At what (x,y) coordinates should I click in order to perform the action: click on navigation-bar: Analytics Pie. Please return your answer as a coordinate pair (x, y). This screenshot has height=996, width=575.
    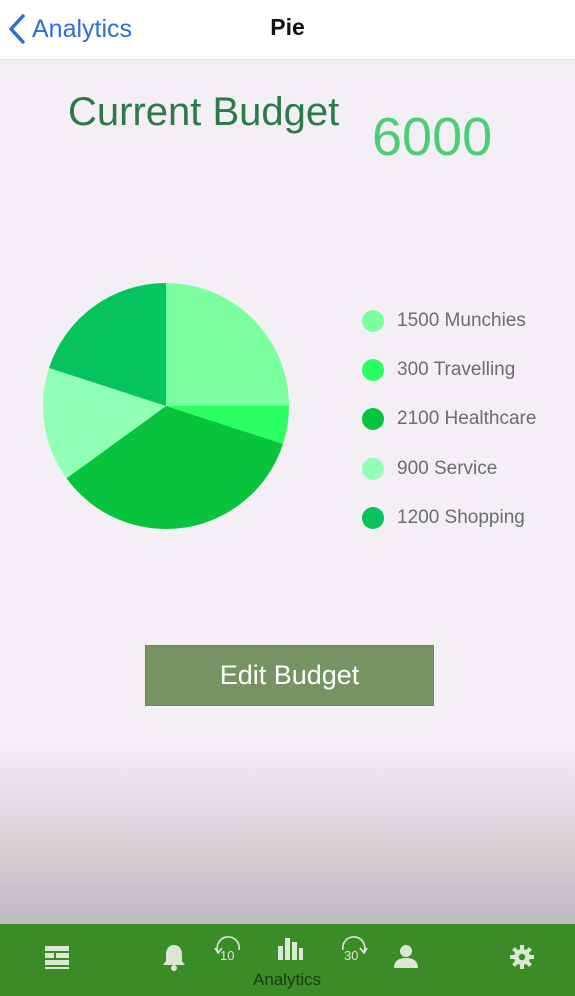
    Looking at the image, I should click on (287, 30).